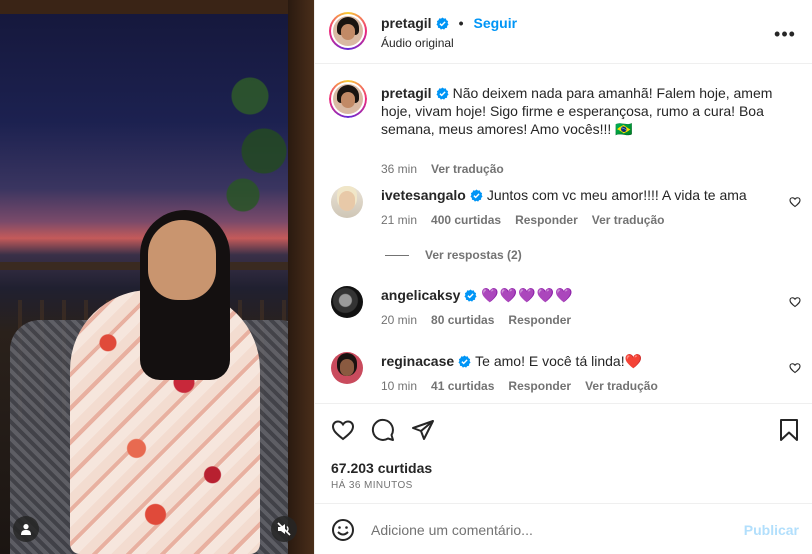 The width and height of the screenshot is (812, 554). I want to click on post-header: pretagil • Seguir Áudio original •••, so click(563, 32).